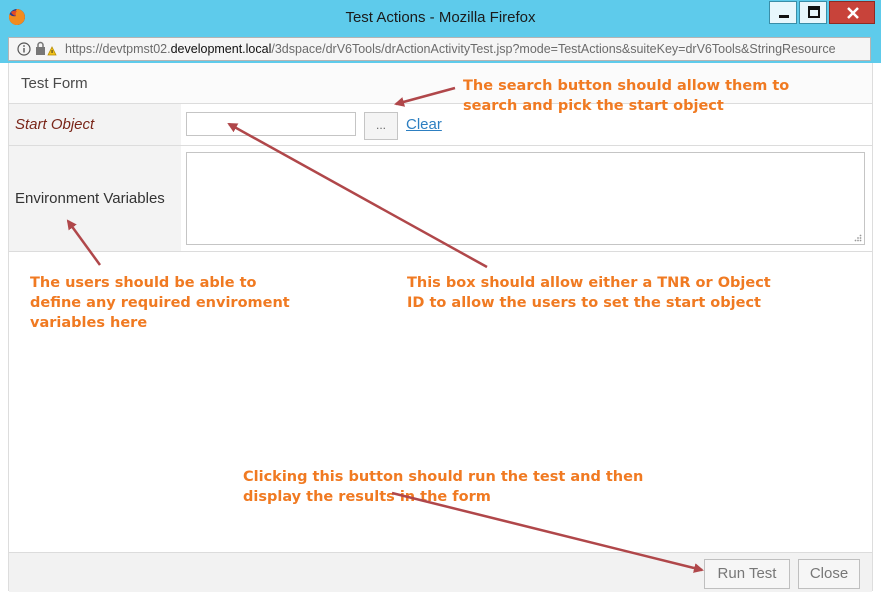 Image resolution: width=881 pixels, height=597 pixels. I want to click on arrow-to-browse-button, so click(425, 96).